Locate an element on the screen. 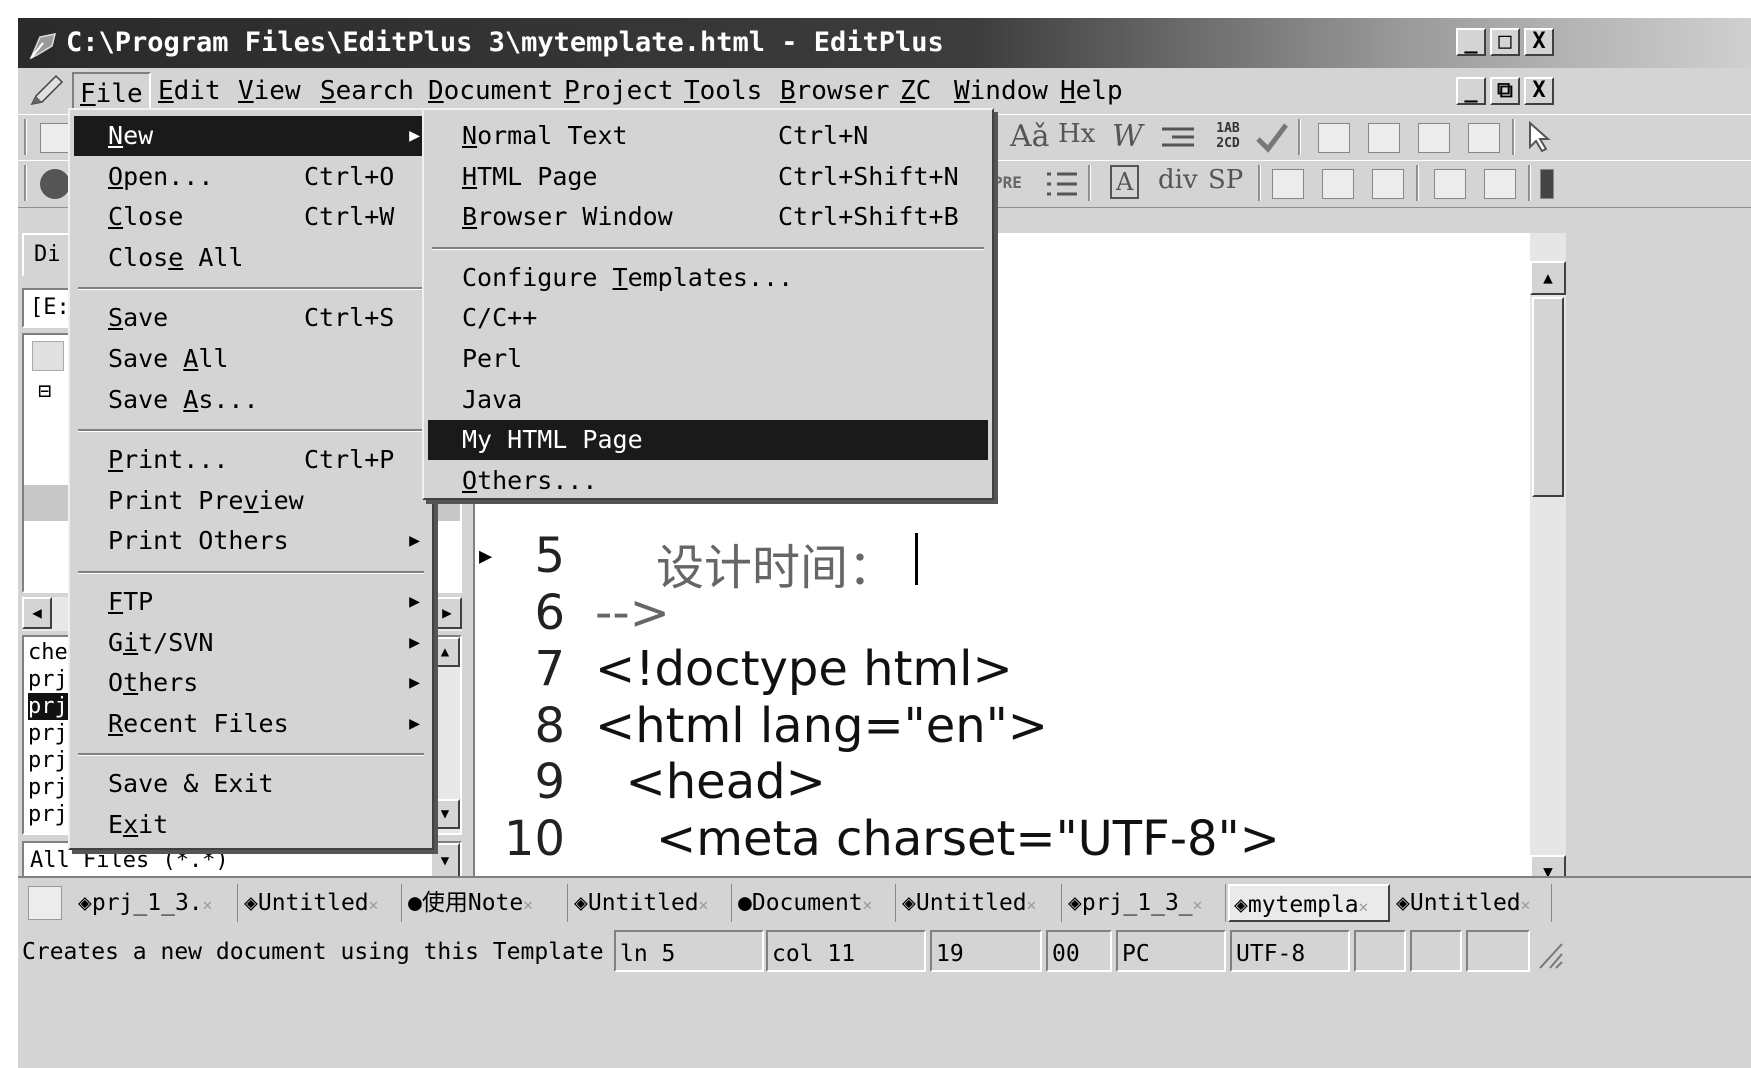 Image resolution: width=1751 pixels, height=1068 pixels. menu-help: Help is located at coordinates (1091, 91).